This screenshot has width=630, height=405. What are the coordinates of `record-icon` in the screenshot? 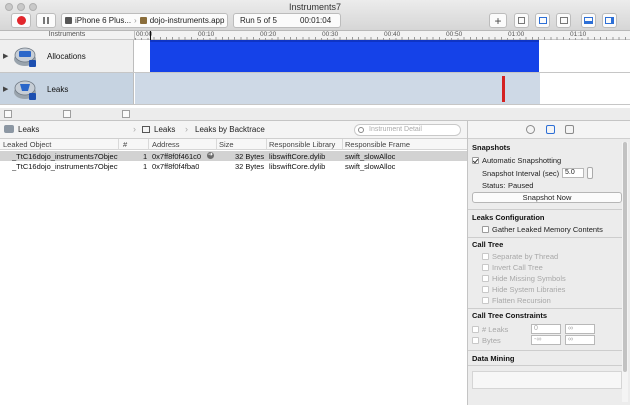 It's located at (21, 20).